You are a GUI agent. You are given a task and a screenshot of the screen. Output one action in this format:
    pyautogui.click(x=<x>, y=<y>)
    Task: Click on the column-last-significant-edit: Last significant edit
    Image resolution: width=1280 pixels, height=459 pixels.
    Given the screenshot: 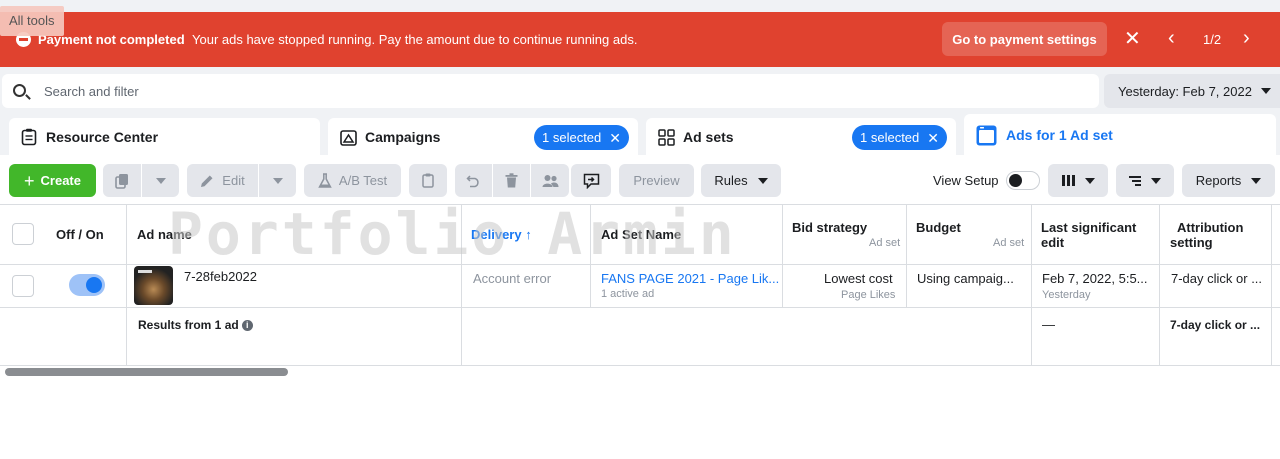 What is the action you would take?
    pyautogui.click(x=1088, y=235)
    